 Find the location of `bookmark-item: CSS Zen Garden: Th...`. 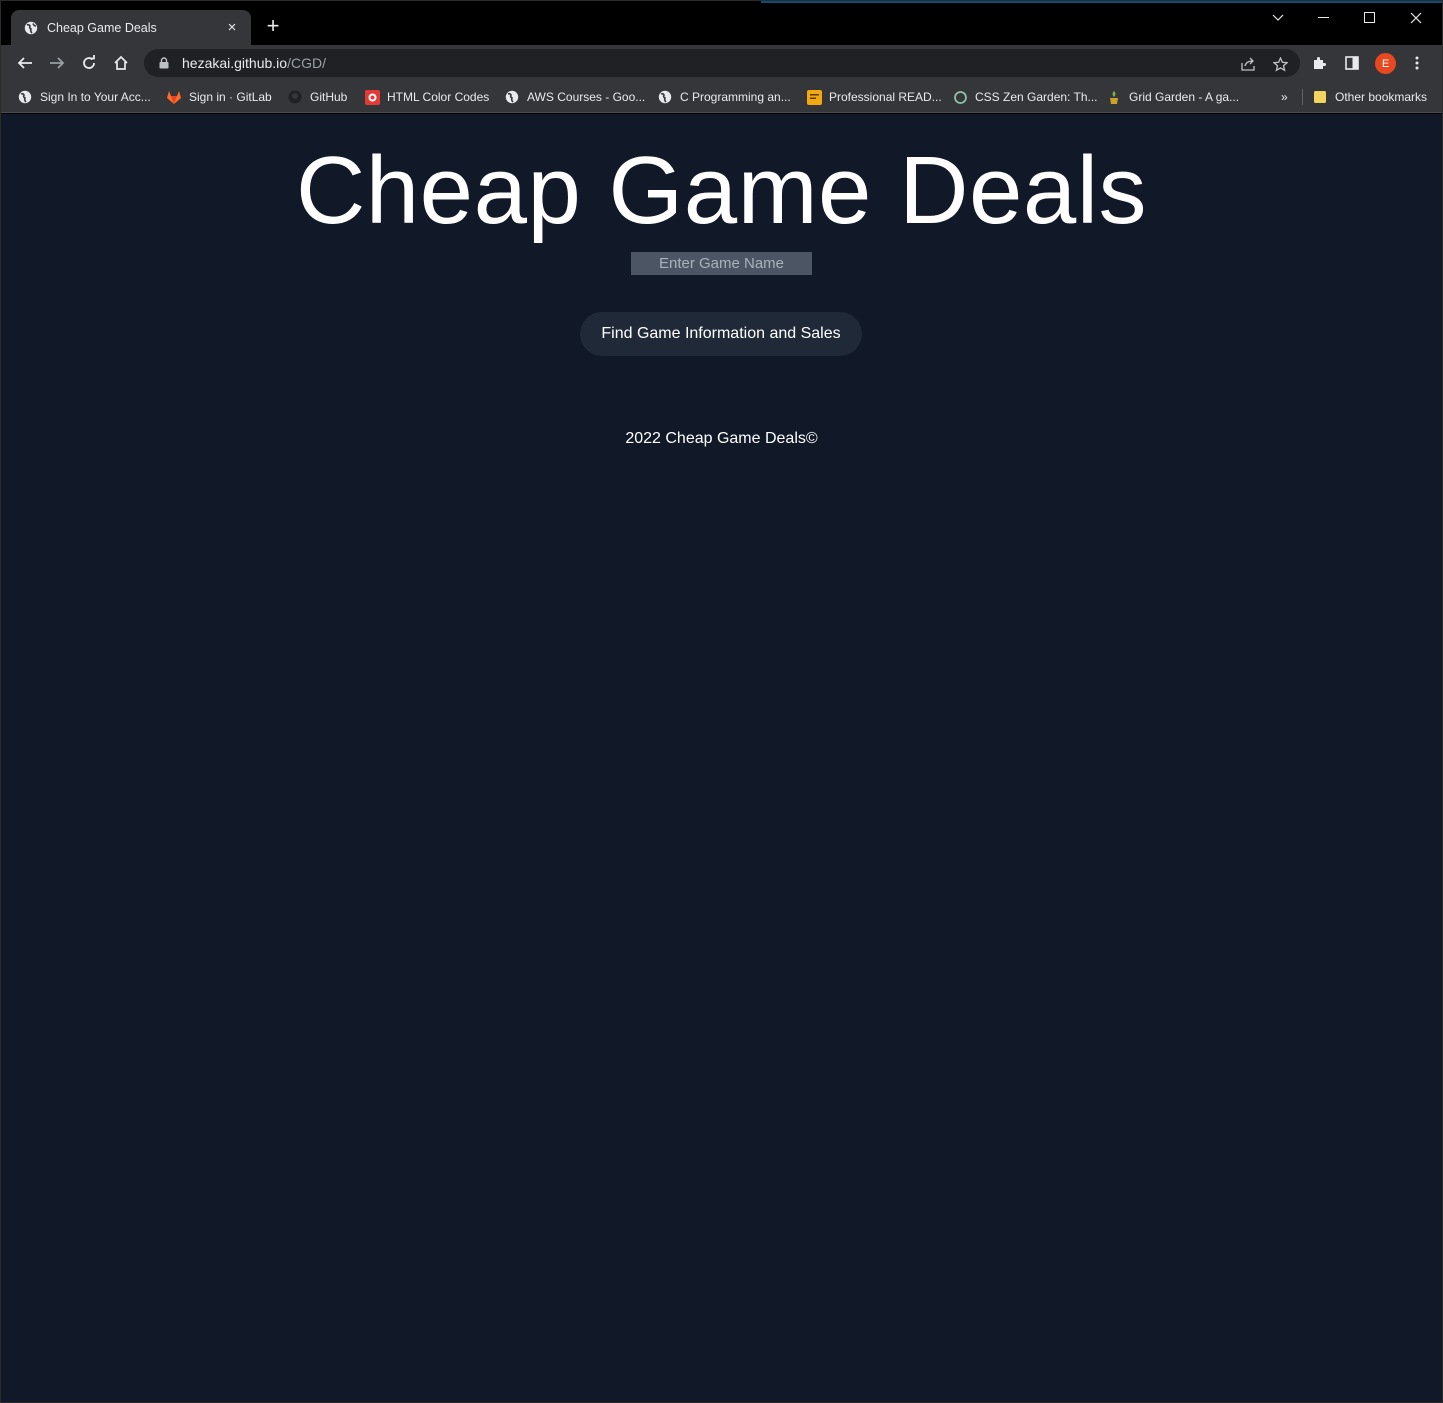

bookmark-item: CSS Zen Garden: Th... is located at coordinates (1025, 97).